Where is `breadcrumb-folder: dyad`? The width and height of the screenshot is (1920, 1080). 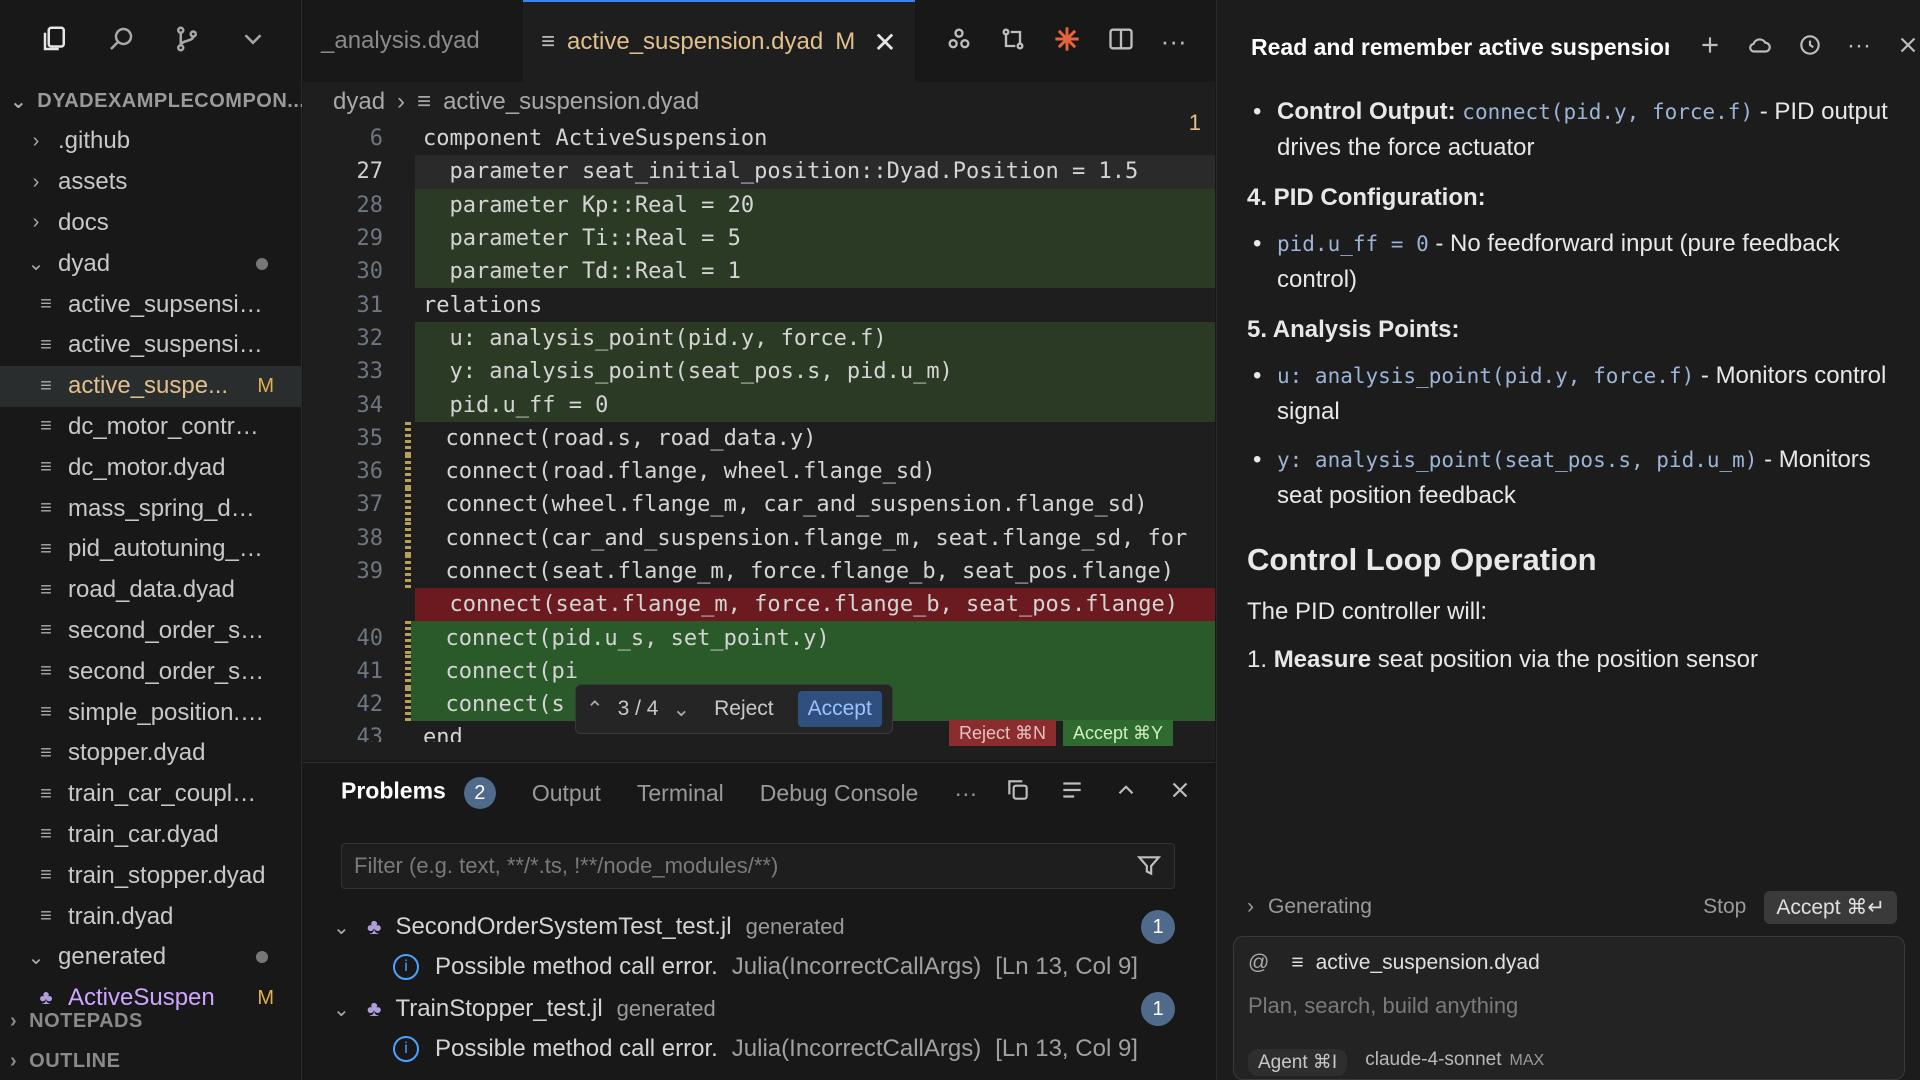 breadcrumb-folder: dyad is located at coordinates (359, 102).